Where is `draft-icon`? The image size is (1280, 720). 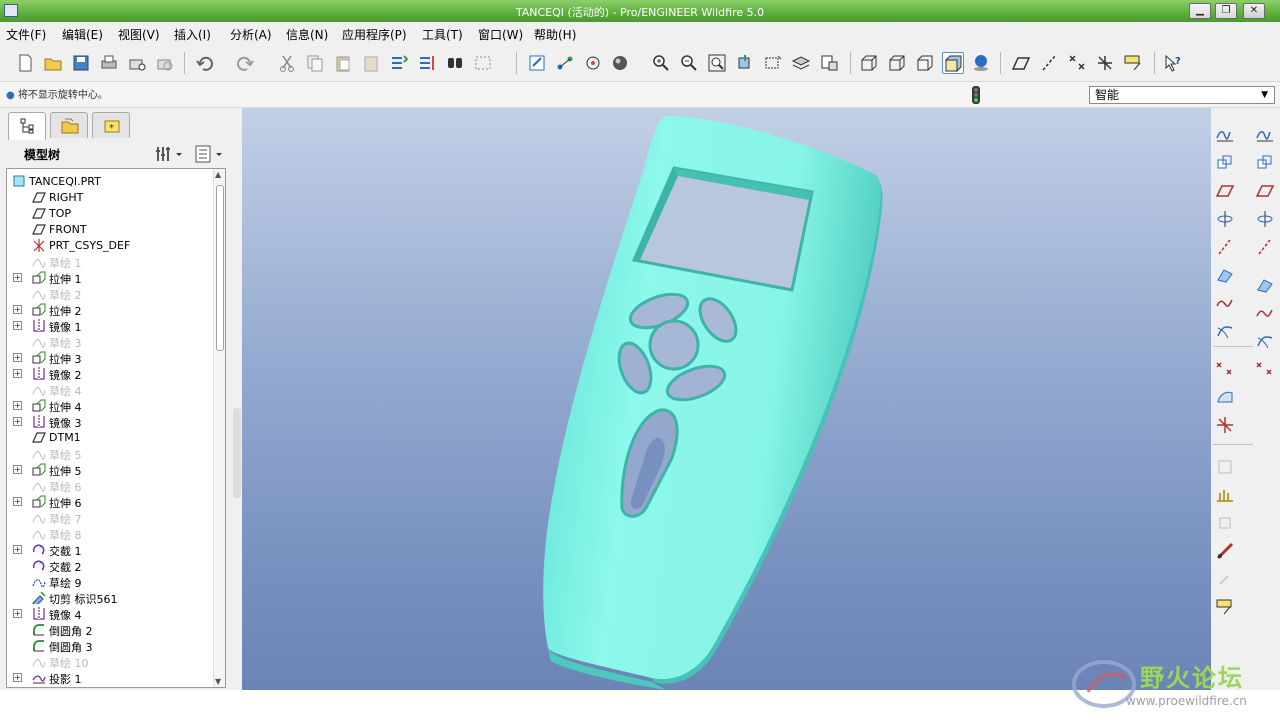
draft-icon is located at coordinates (1265, 135).